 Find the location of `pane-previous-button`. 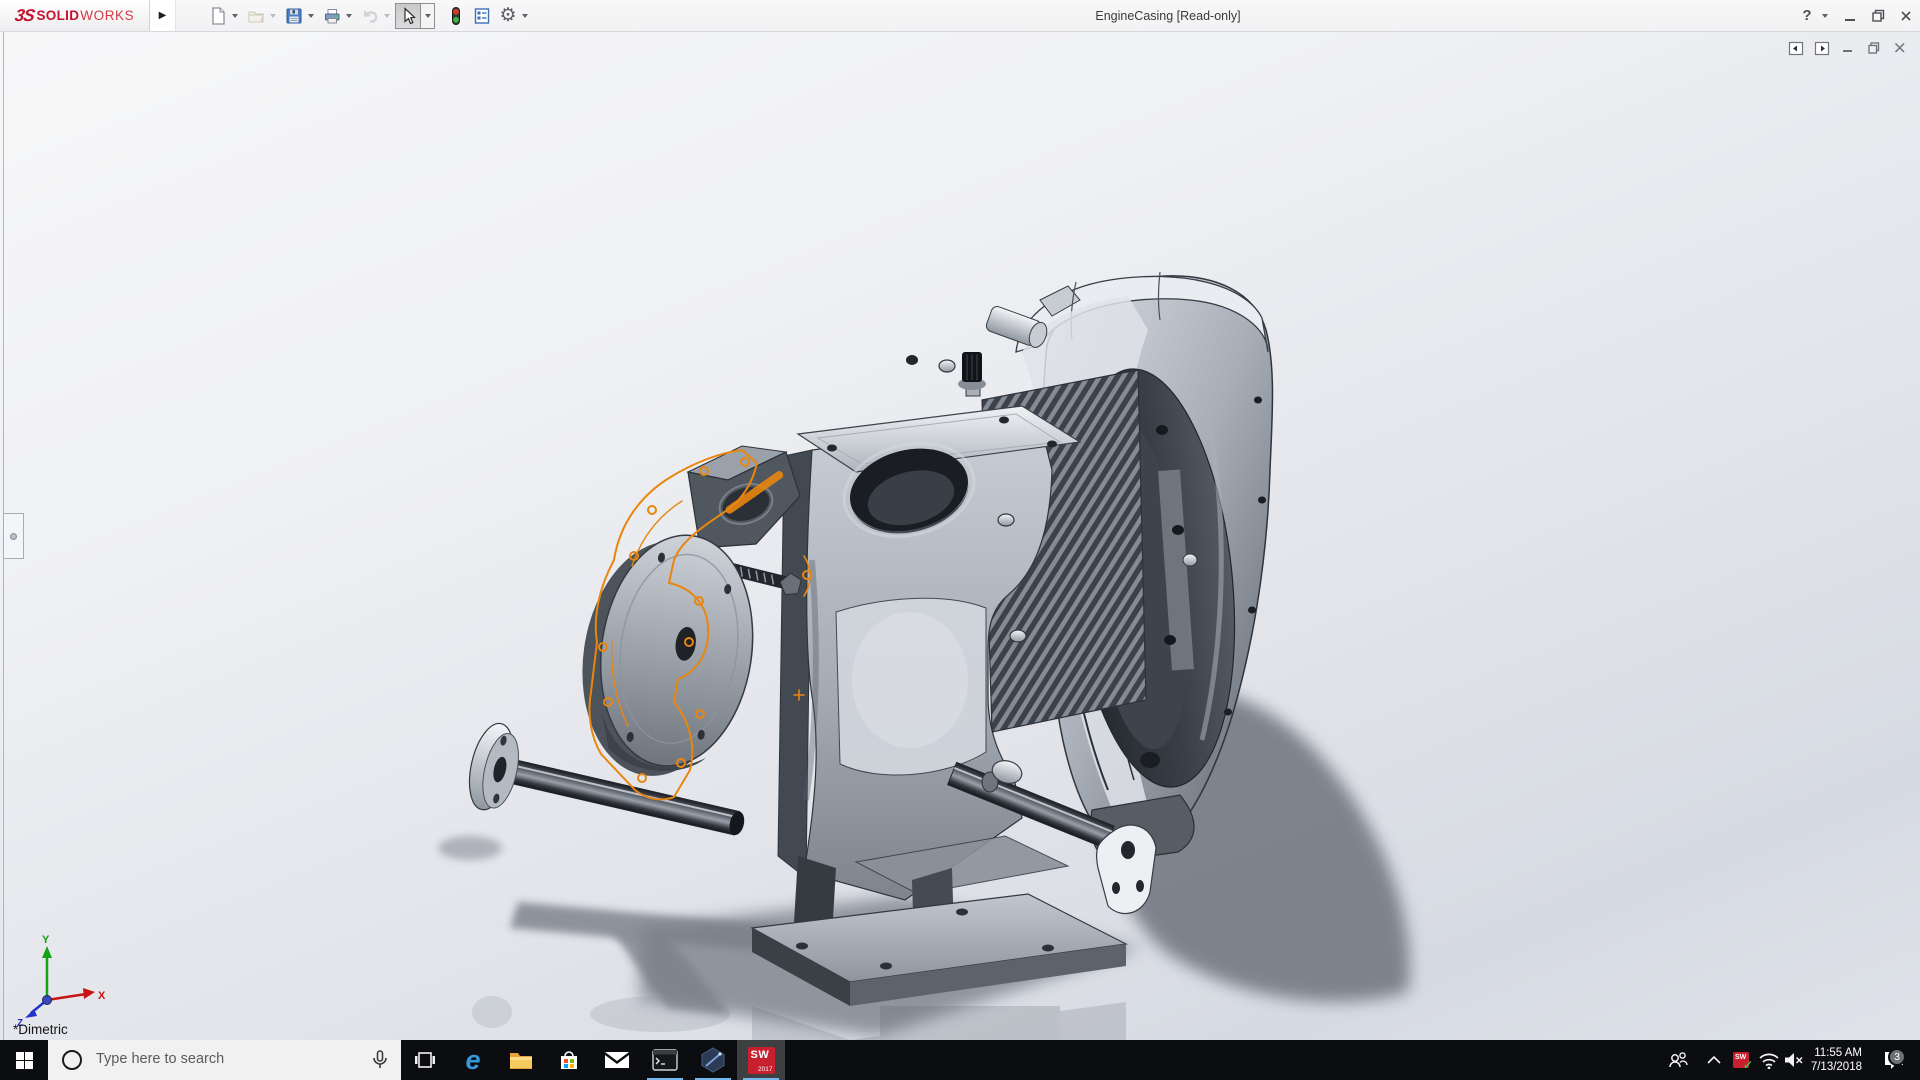

pane-previous-button is located at coordinates (1796, 48).